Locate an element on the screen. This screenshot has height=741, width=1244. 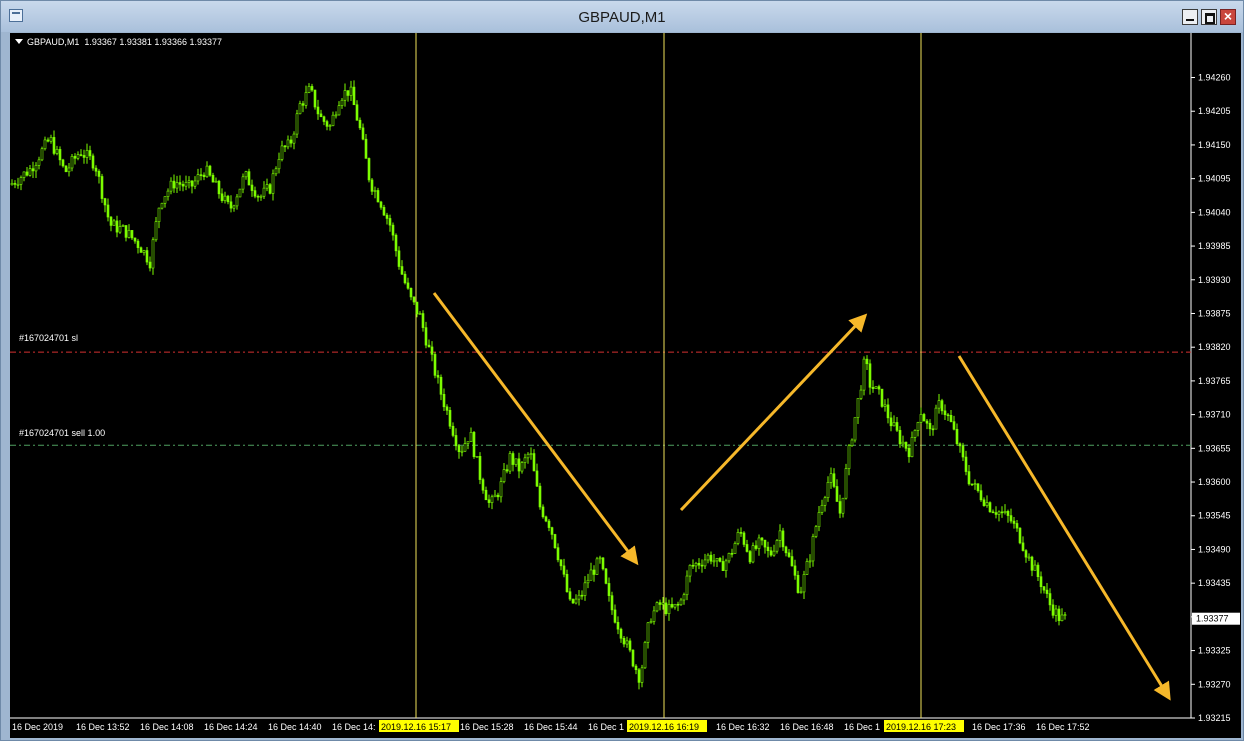
price-tick-label: 1.93325 is located at coordinates (1214, 651).